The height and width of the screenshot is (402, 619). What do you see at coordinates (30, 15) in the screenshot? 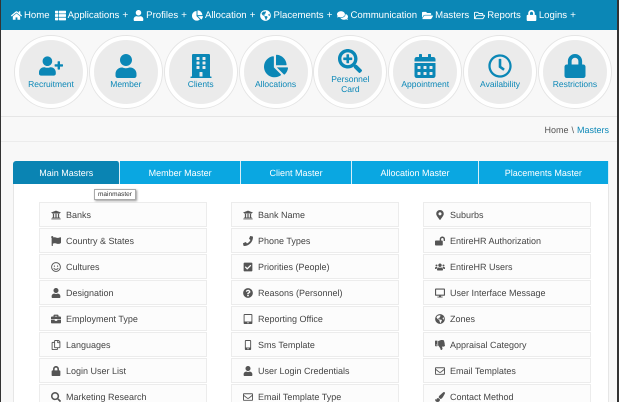
I see `nav-link: Home` at bounding box center [30, 15].